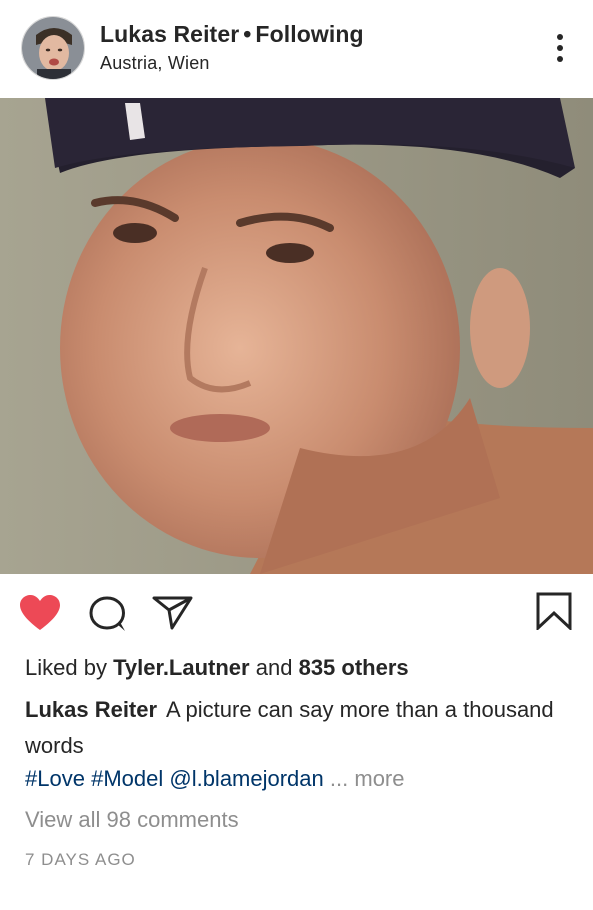  Describe the element at coordinates (354, 667) in the screenshot. I see `likes-count-link: 835 others` at that location.